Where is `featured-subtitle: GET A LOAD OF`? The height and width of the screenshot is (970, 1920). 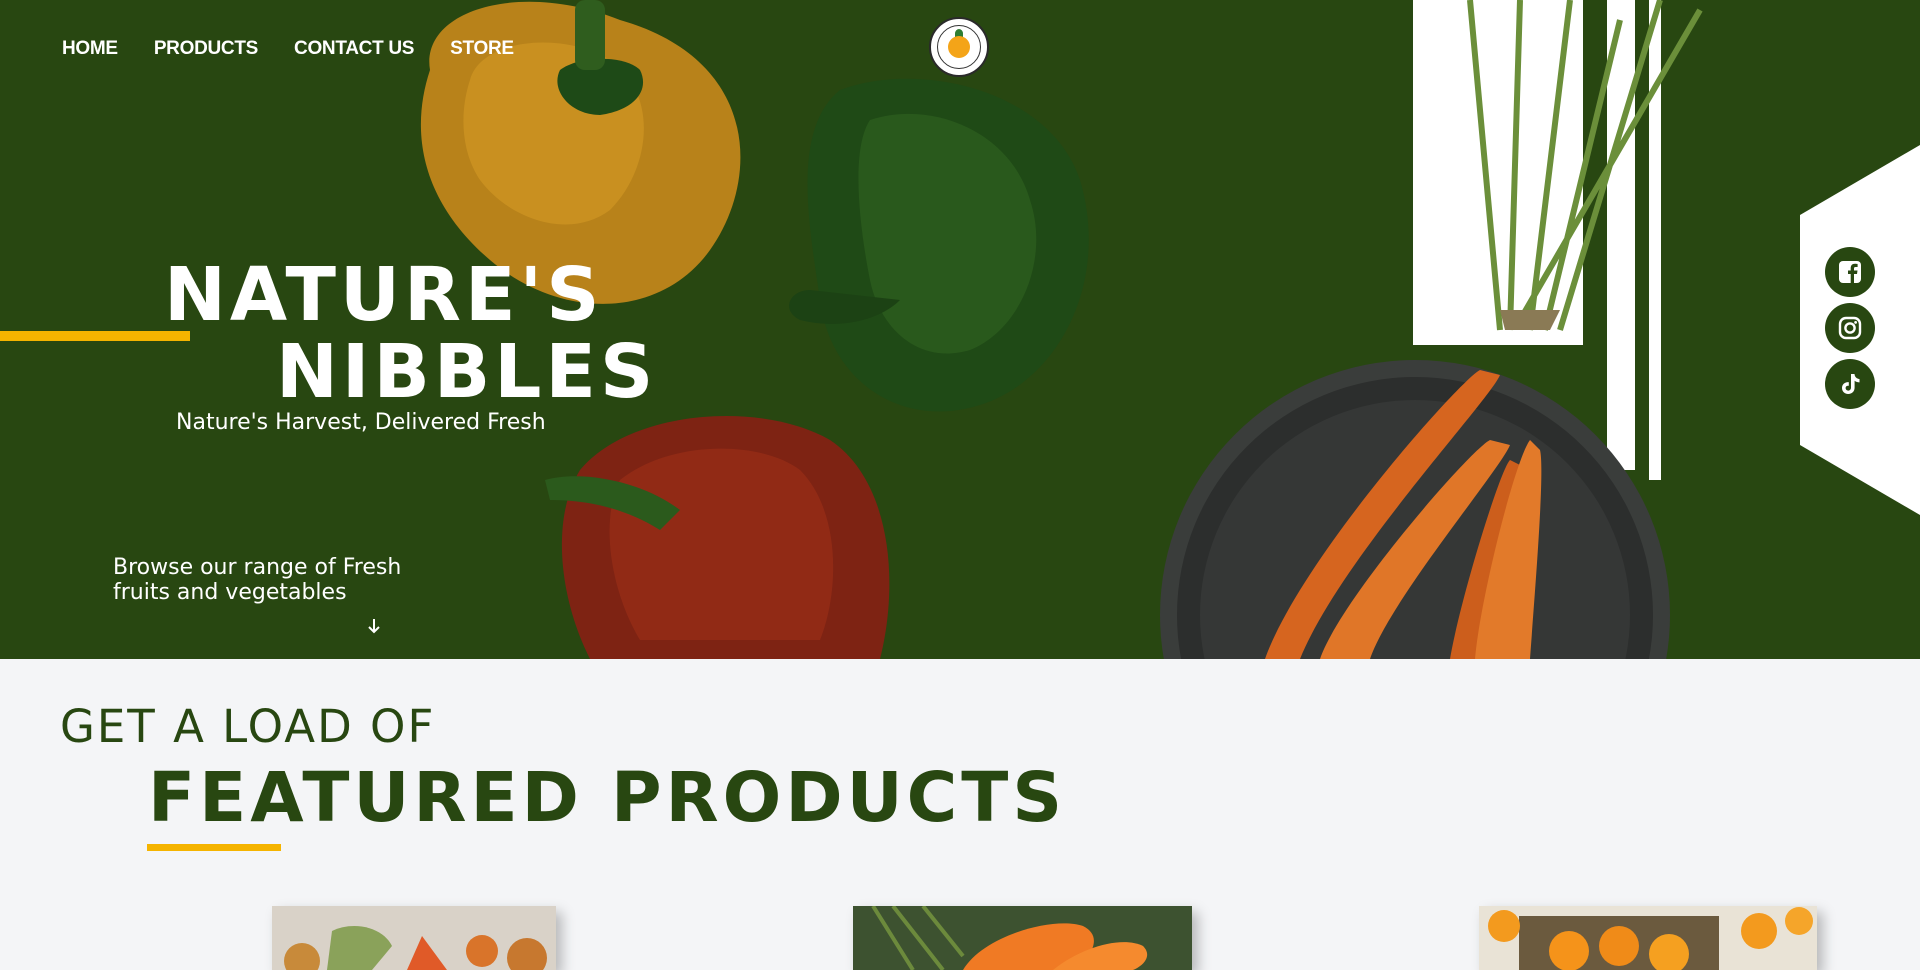 featured-subtitle: GET A LOAD OF is located at coordinates (248, 726).